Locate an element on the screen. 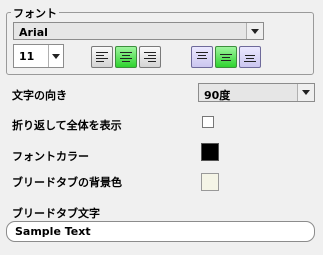 The width and height of the screenshot is (323, 255). align-center-icon is located at coordinates (126, 57).